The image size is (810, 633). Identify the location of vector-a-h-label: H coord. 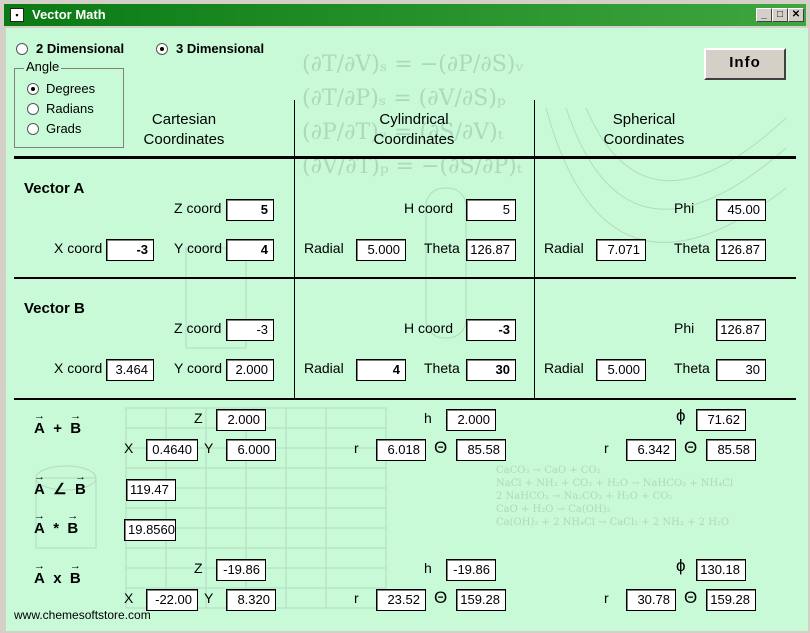
(429, 208).